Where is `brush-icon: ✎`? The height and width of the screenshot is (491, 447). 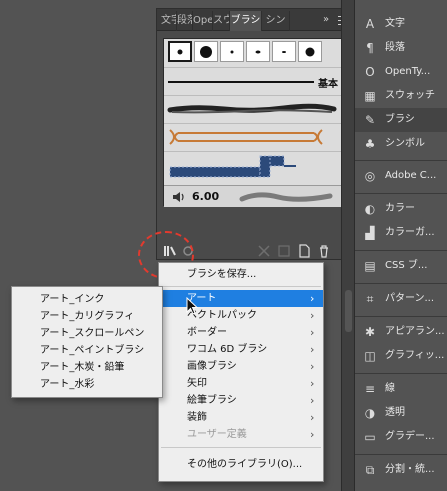 brush-icon: ✎ is located at coordinates (370, 120).